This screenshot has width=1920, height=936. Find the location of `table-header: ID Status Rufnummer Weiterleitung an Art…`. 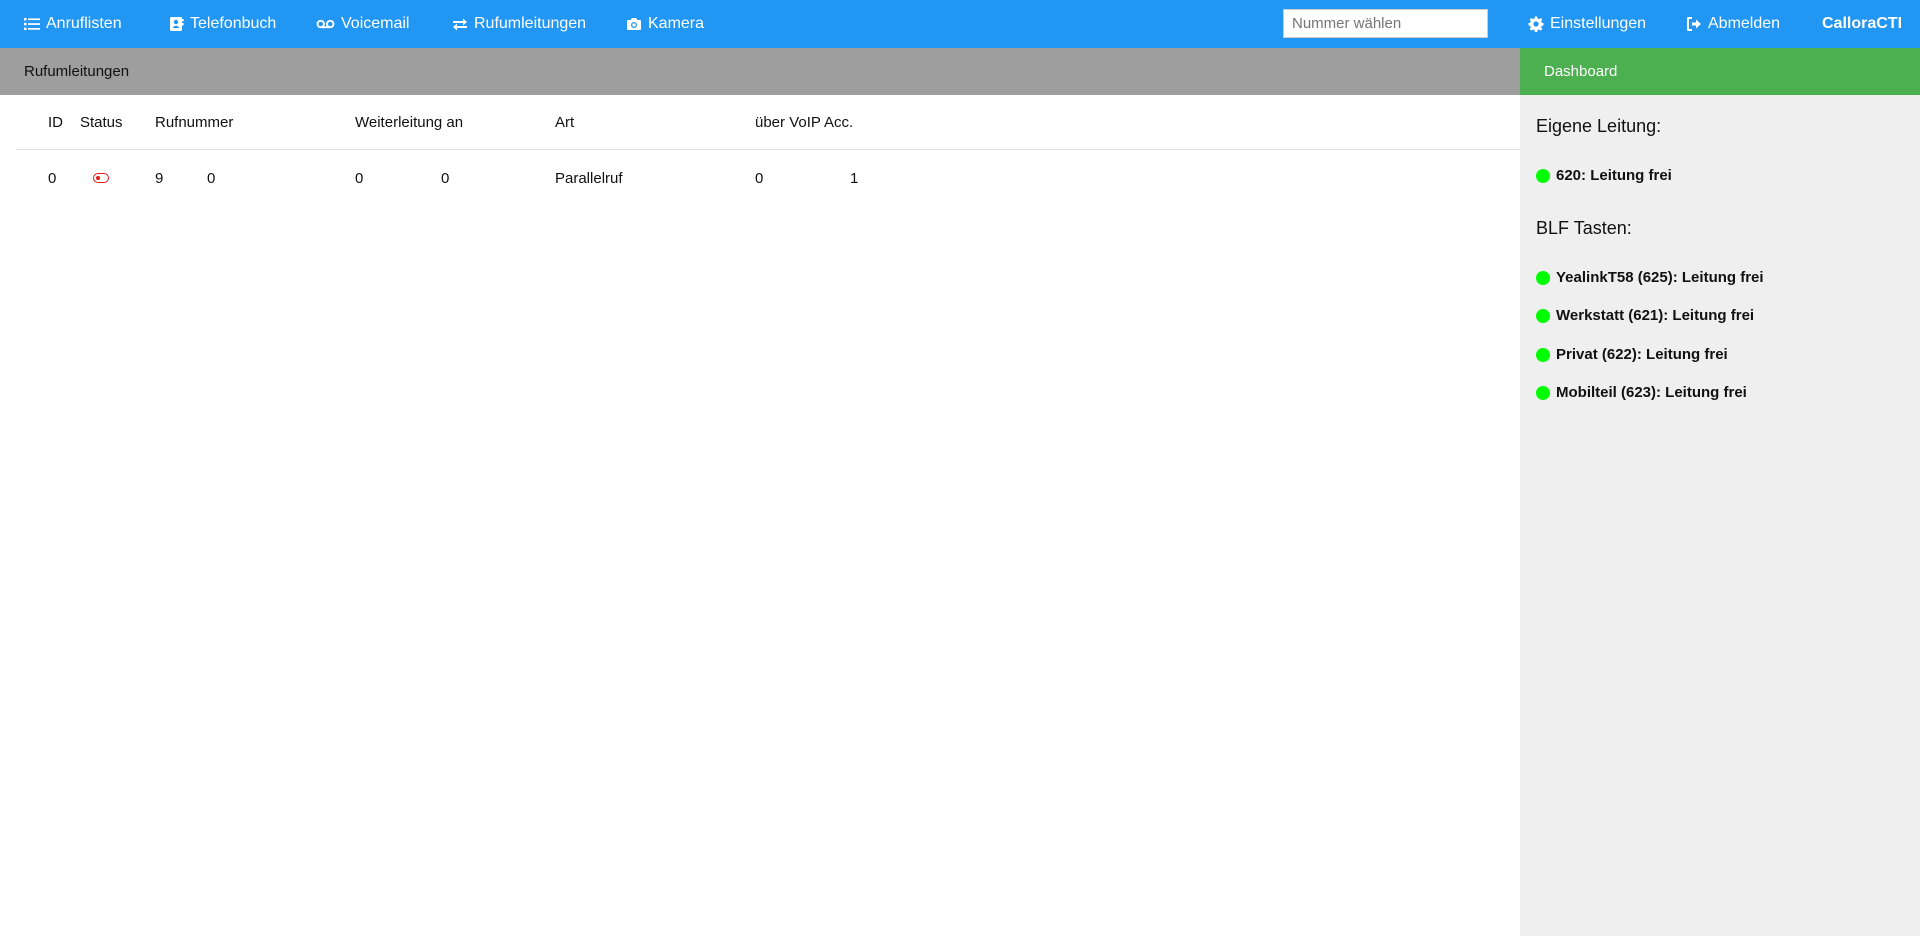

table-header: ID Status Rufnummer Weiterleitung an Art… is located at coordinates (768, 122).